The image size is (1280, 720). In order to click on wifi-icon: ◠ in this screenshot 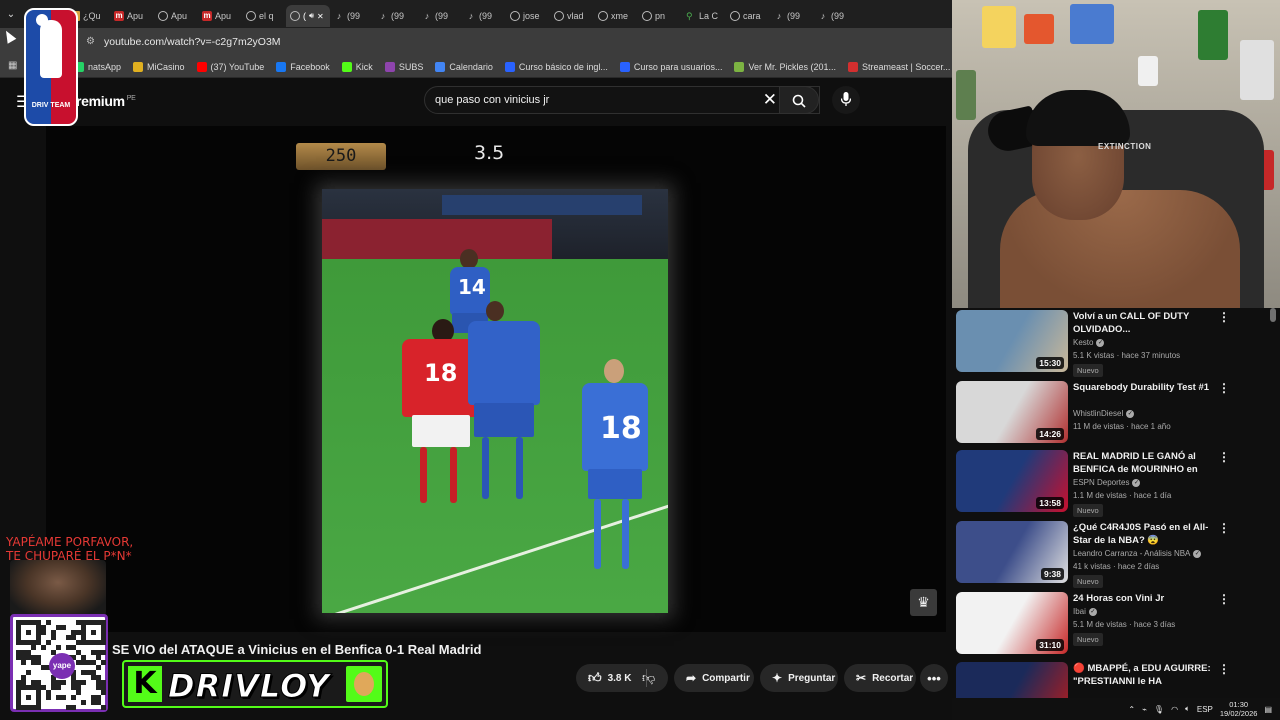, I will do `click(1174, 709)`.